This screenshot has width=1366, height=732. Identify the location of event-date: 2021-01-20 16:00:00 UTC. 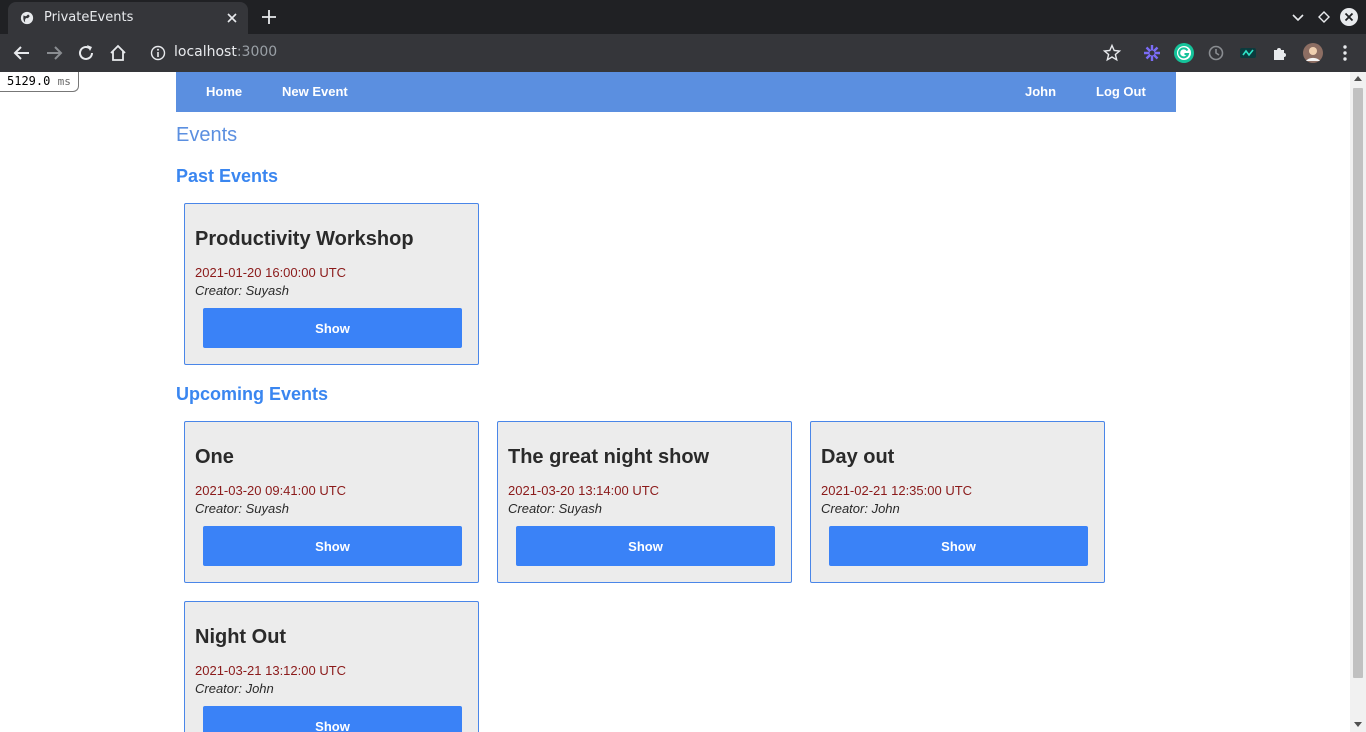
(271, 272).